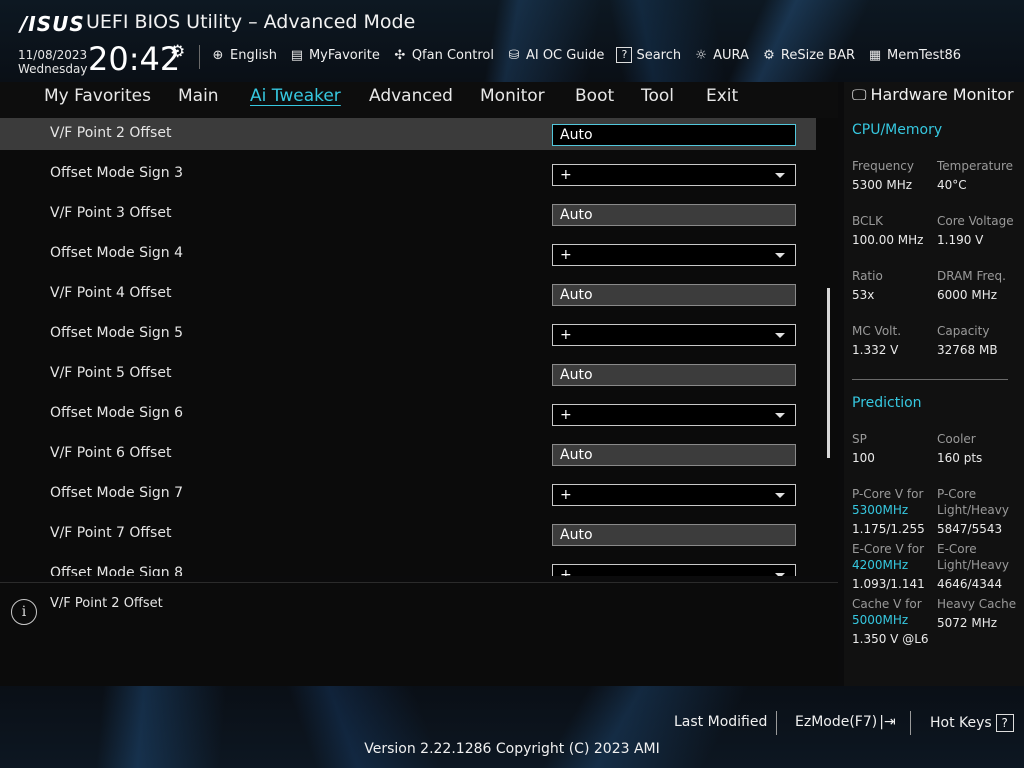  Describe the element at coordinates (973, 565) in the screenshot. I see `ecore-lh-label-2: Light/Heavy` at that location.